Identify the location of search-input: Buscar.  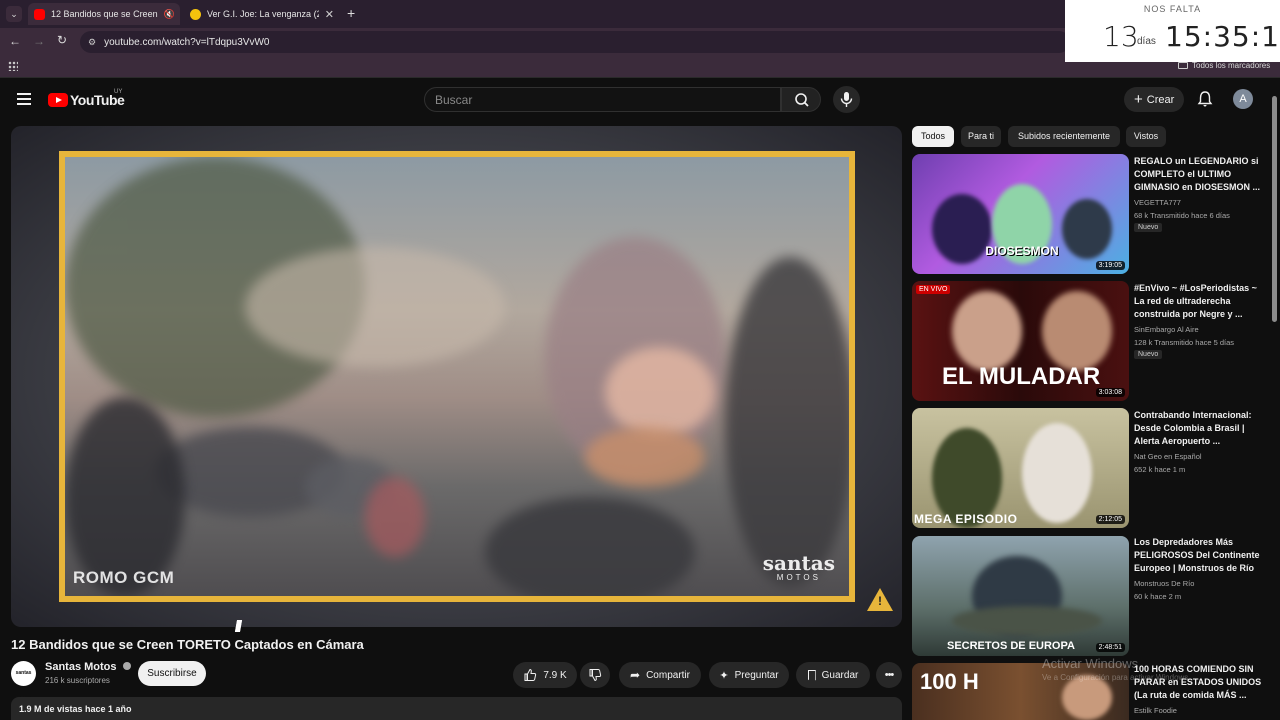
(602, 99).